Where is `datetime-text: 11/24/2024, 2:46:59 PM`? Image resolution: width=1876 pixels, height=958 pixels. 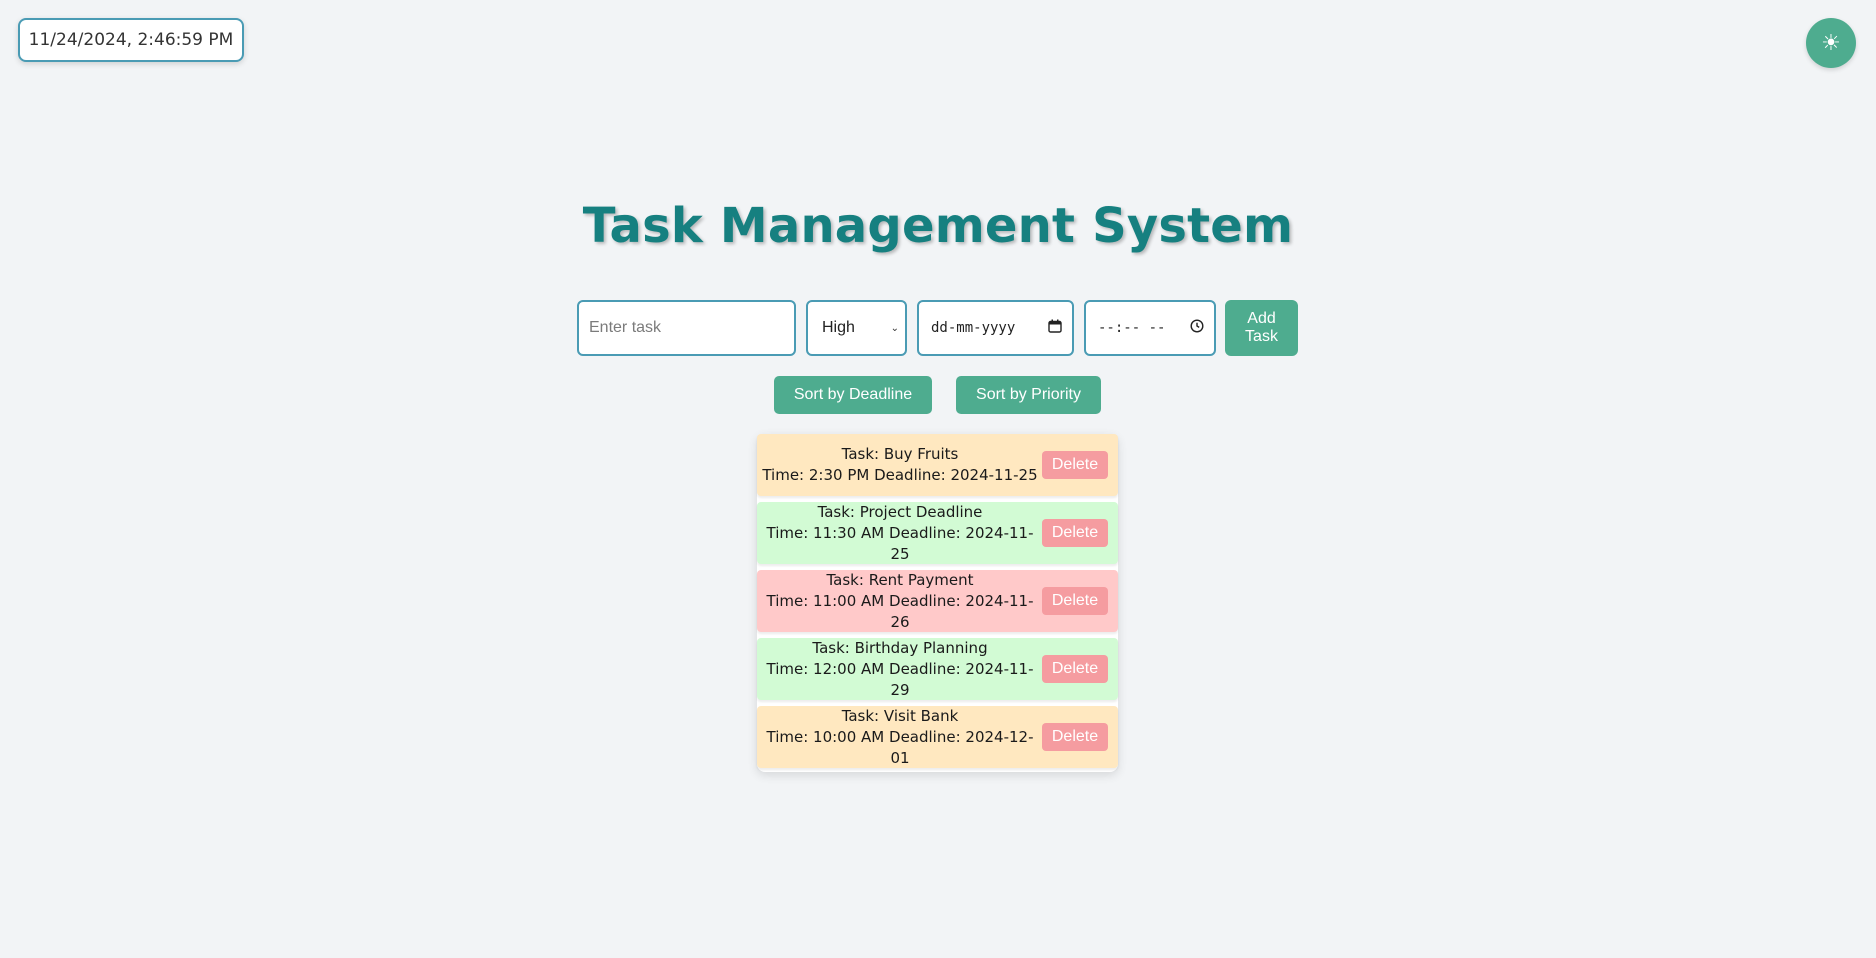 datetime-text: 11/24/2024, 2:46:59 PM is located at coordinates (131, 40).